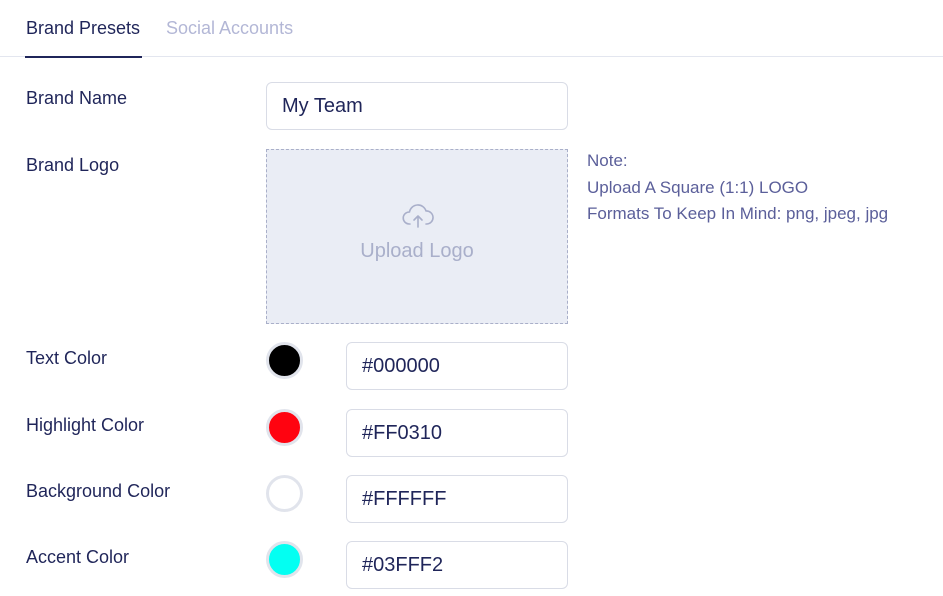 The image size is (943, 596). What do you see at coordinates (417, 251) in the screenshot?
I see `upload-logo-label: Upload Logo` at bounding box center [417, 251].